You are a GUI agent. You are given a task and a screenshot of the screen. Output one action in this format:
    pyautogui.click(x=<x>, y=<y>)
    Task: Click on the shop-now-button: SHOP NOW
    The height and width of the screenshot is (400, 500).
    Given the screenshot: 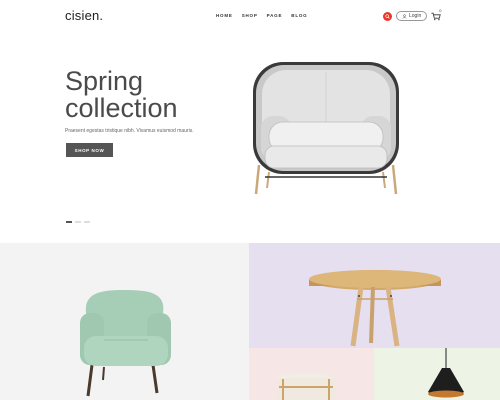 What is the action you would take?
    pyautogui.click(x=89, y=150)
    